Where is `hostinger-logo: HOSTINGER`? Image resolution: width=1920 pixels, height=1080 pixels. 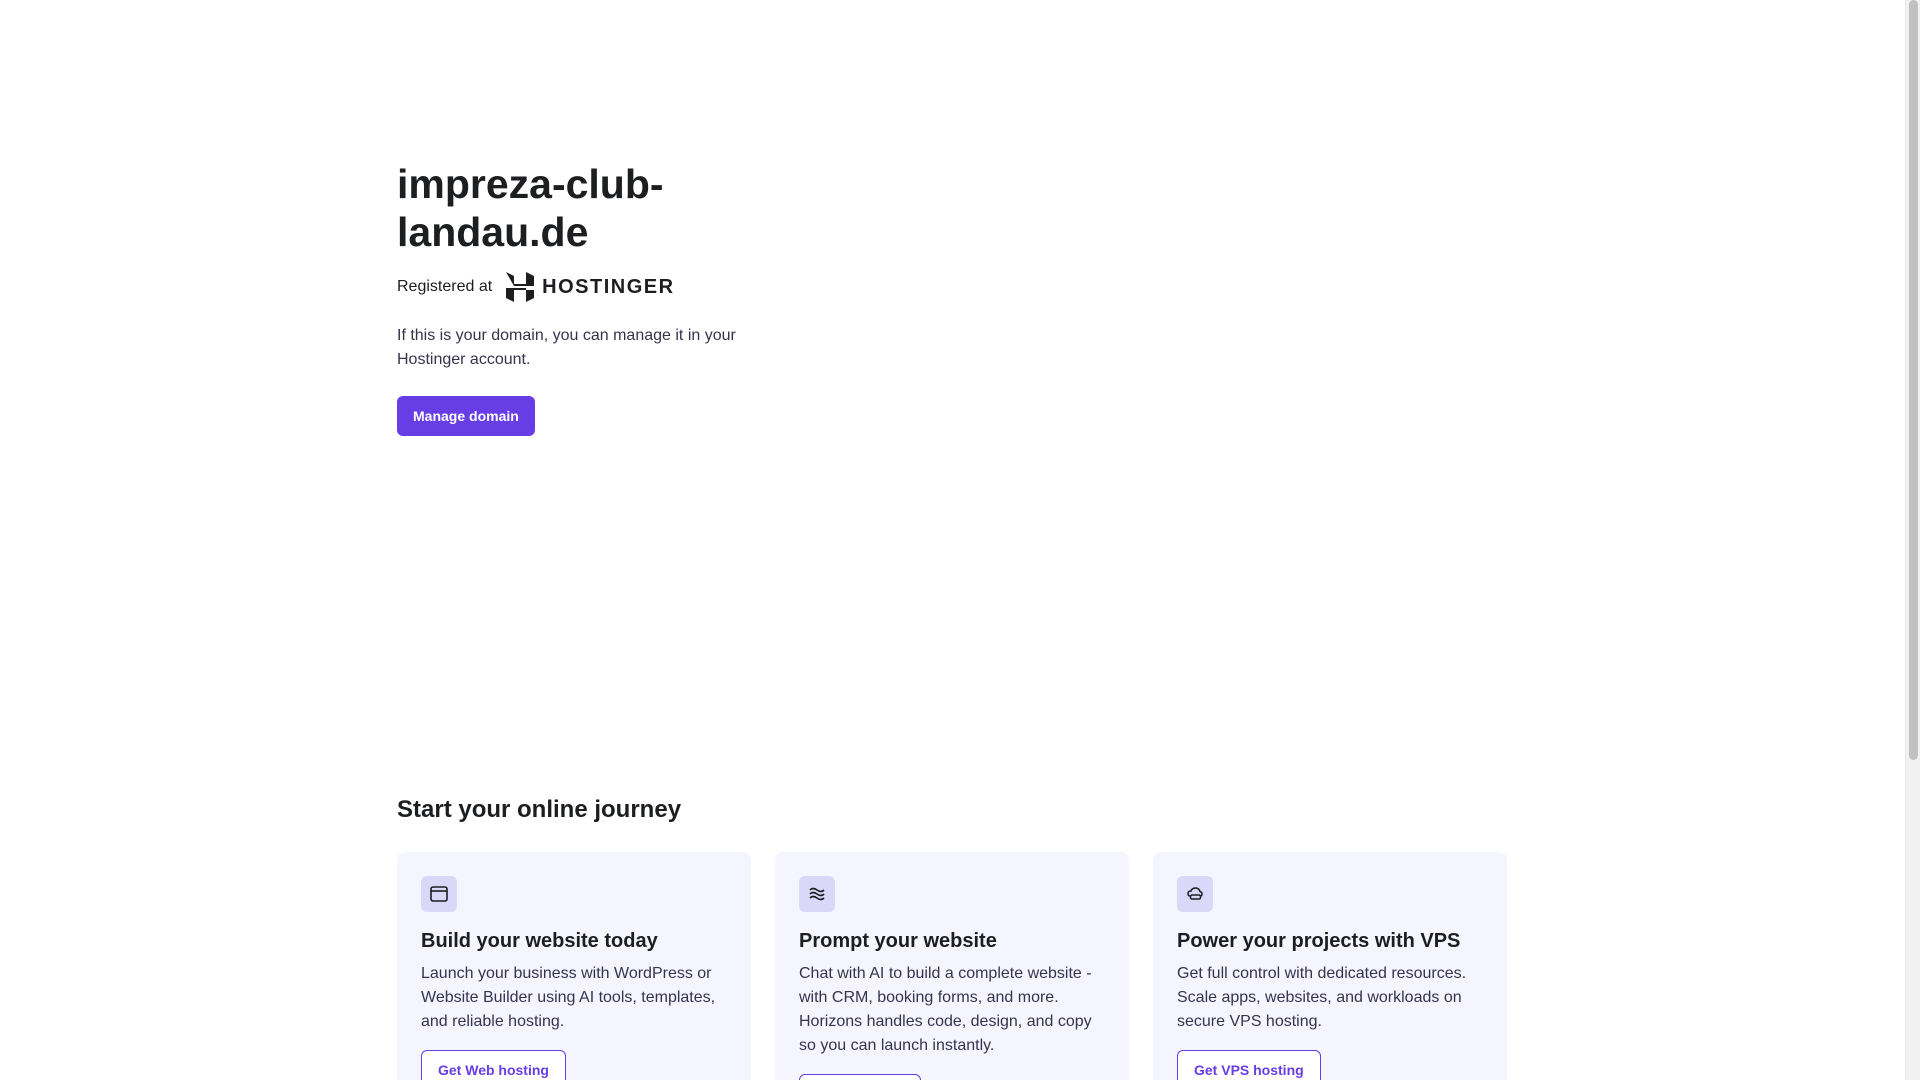
hostinger-logo: HOSTINGER is located at coordinates (590, 287).